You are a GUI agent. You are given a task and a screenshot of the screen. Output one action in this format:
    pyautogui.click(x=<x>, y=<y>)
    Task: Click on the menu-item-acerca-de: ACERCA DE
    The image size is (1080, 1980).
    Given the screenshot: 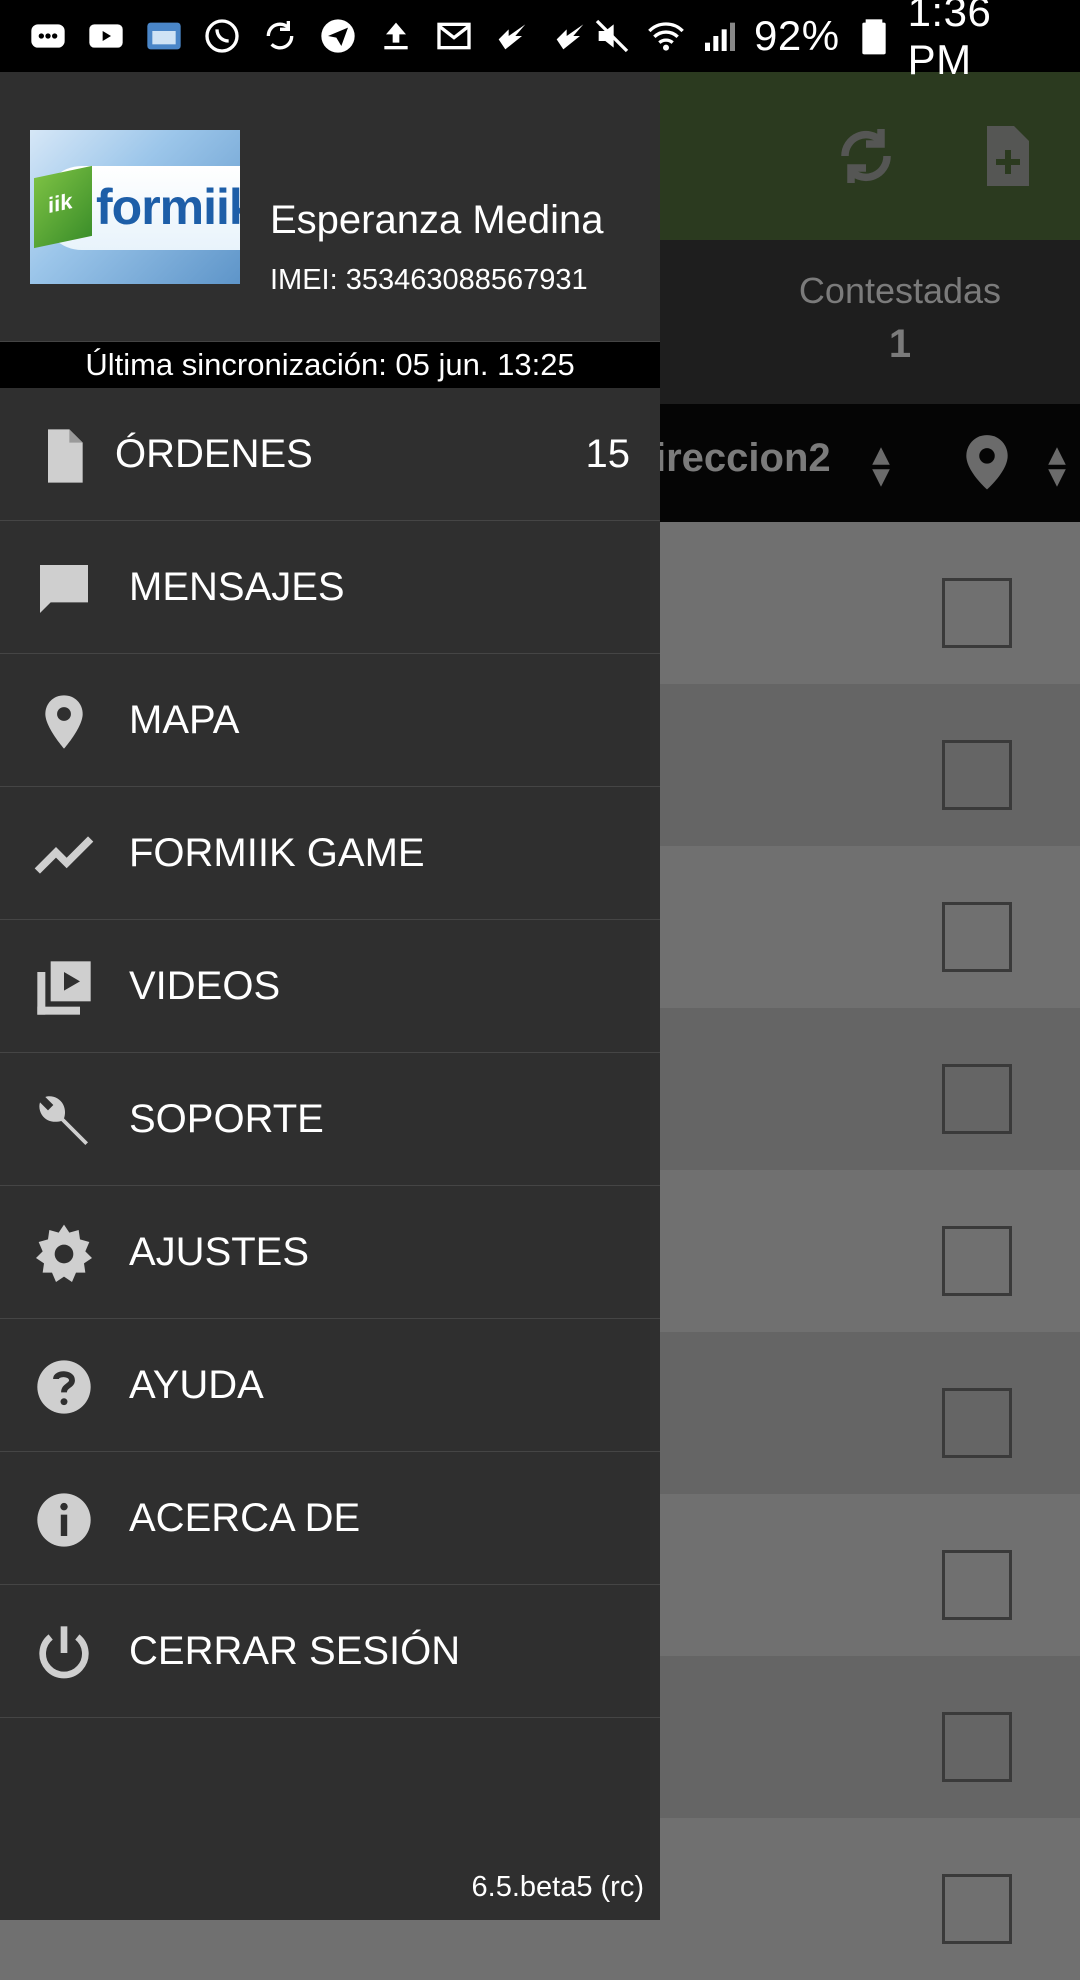 What is the action you would take?
    pyautogui.click(x=330, y=1518)
    